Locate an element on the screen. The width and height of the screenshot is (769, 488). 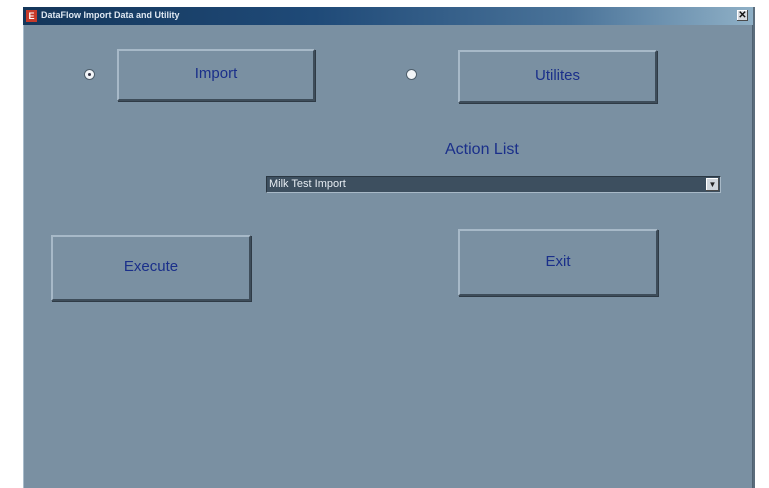
app-icon: E is located at coordinates (31, 16).